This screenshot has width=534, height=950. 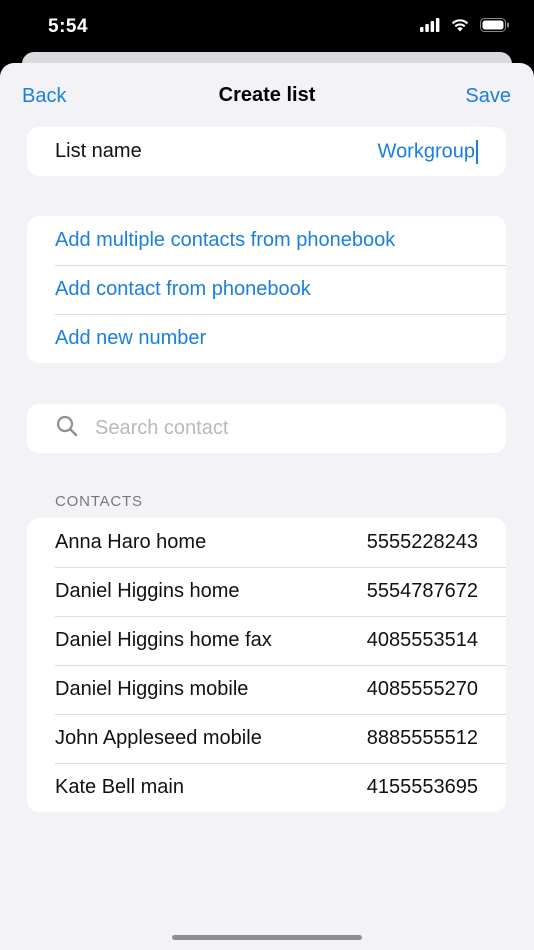 I want to click on contact-number: 4085553514, so click(x=422, y=640).